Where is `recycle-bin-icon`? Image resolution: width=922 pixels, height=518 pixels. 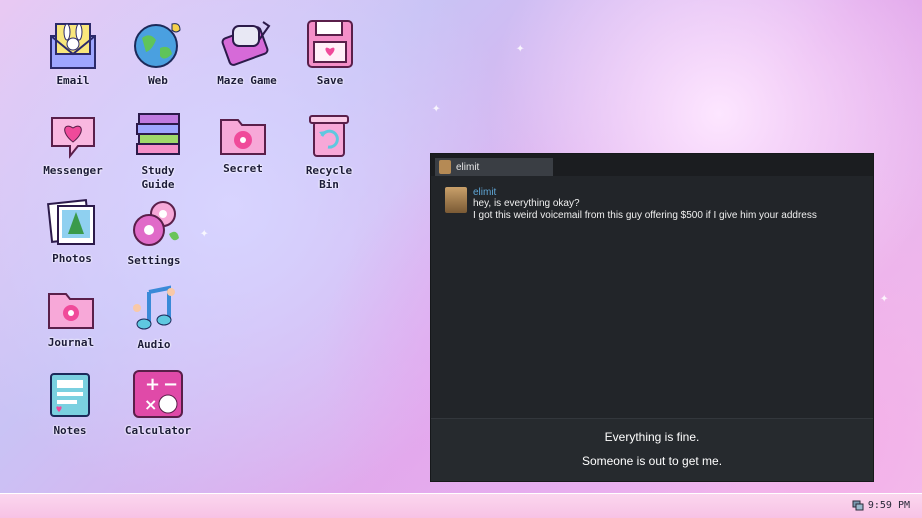
recycle-bin-icon is located at coordinates (329, 136).